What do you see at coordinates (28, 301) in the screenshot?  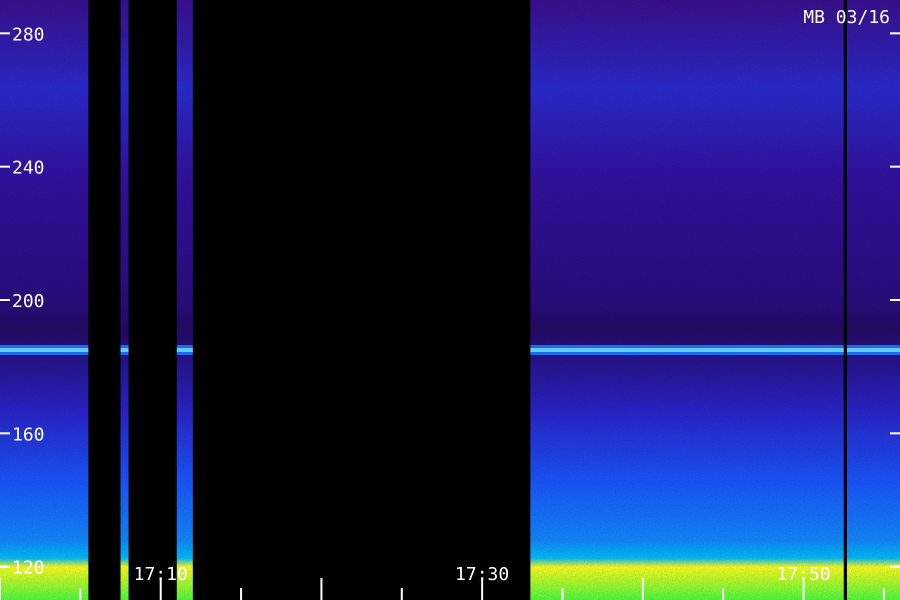 I see `y-tick-label: 200` at bounding box center [28, 301].